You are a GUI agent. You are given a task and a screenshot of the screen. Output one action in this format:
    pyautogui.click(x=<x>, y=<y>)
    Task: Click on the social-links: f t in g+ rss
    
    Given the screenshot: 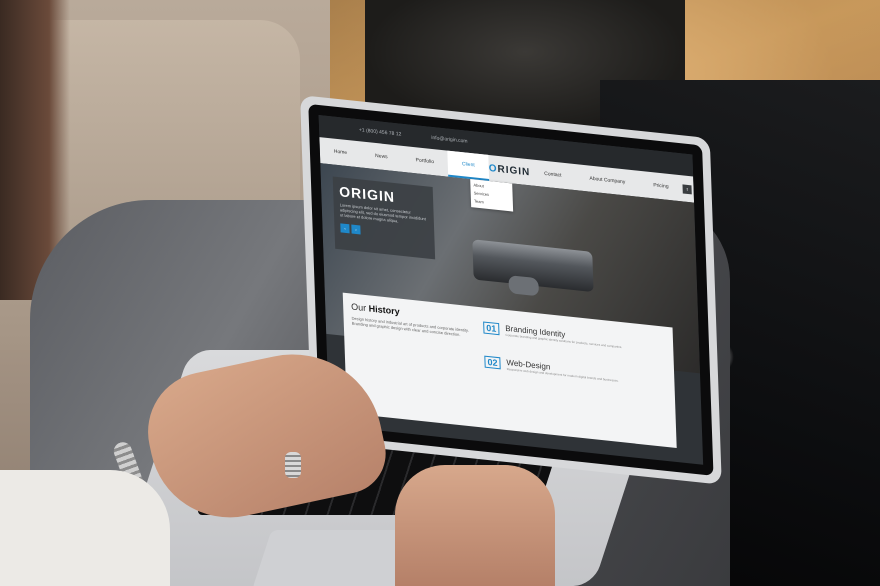 What is the action you would take?
    pyautogui.click(x=692, y=191)
    